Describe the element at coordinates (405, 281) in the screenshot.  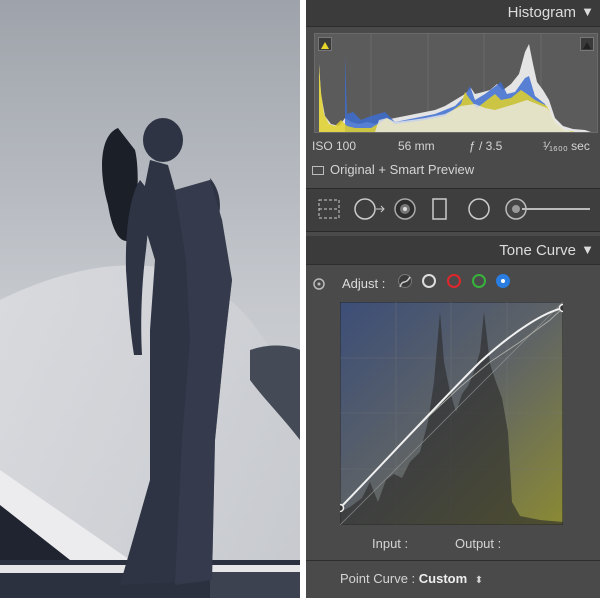
I see `parametric-curve-icon` at that location.